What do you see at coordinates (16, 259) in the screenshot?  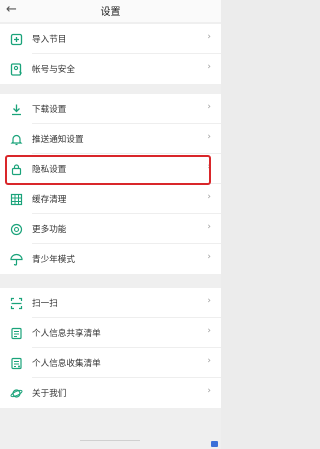 I see `umbrella-icon` at bounding box center [16, 259].